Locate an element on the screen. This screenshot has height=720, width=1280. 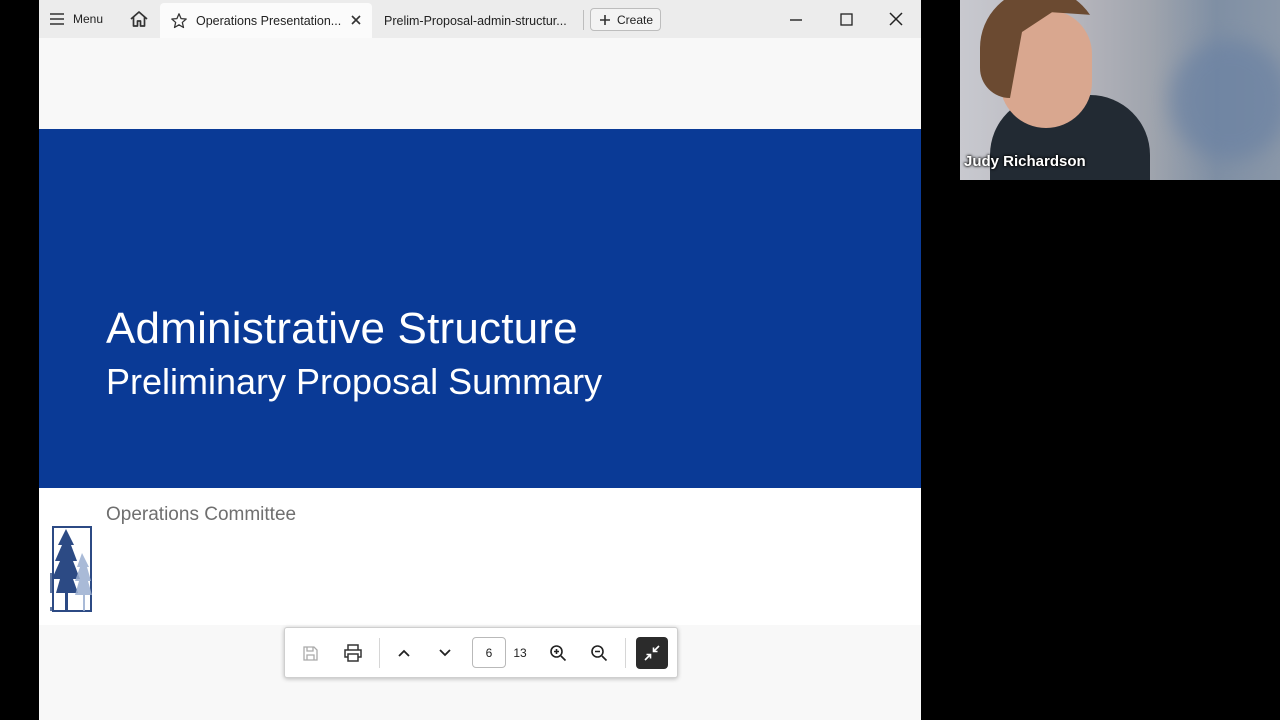
zoom-in-button is located at coordinates (558, 653).